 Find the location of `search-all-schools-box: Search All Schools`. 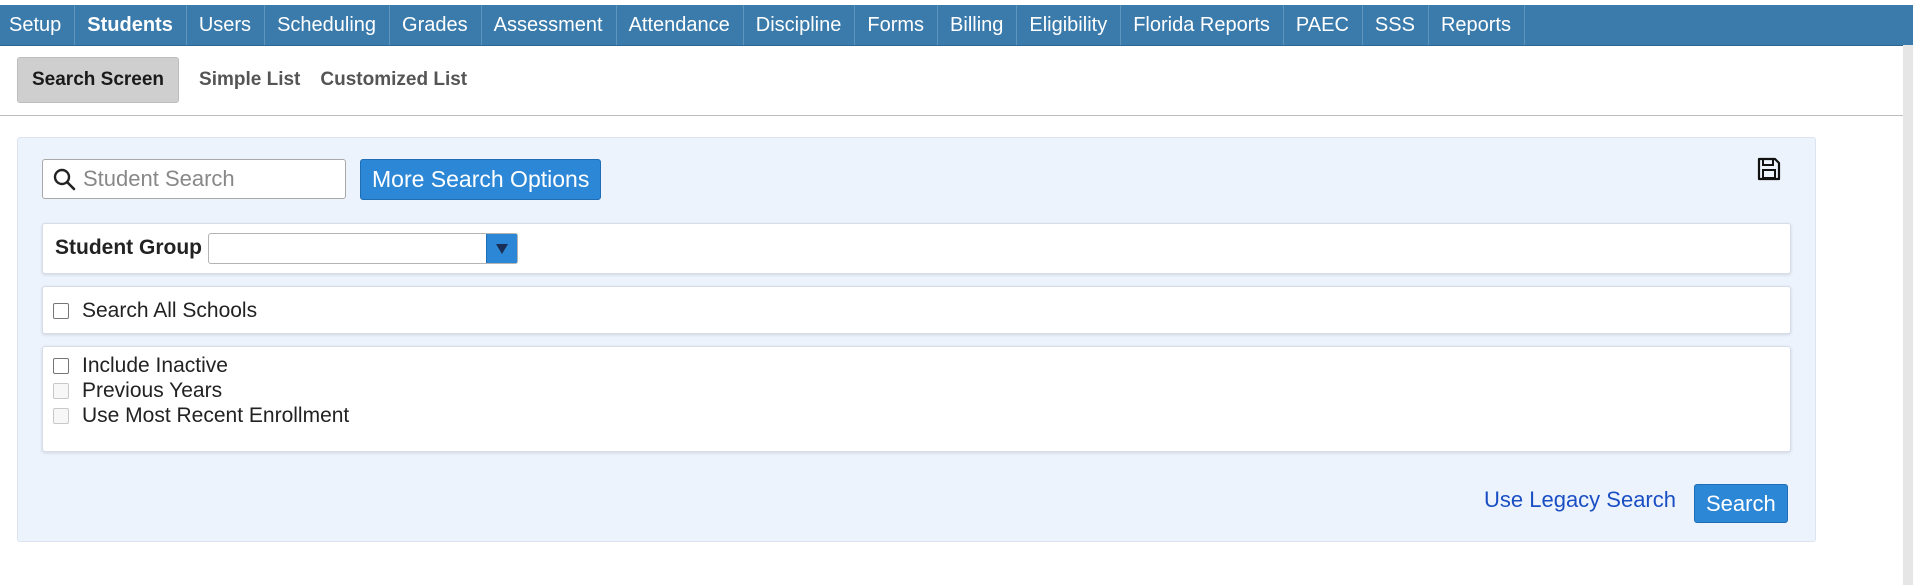

search-all-schools-box: Search All Schools is located at coordinates (916, 310).